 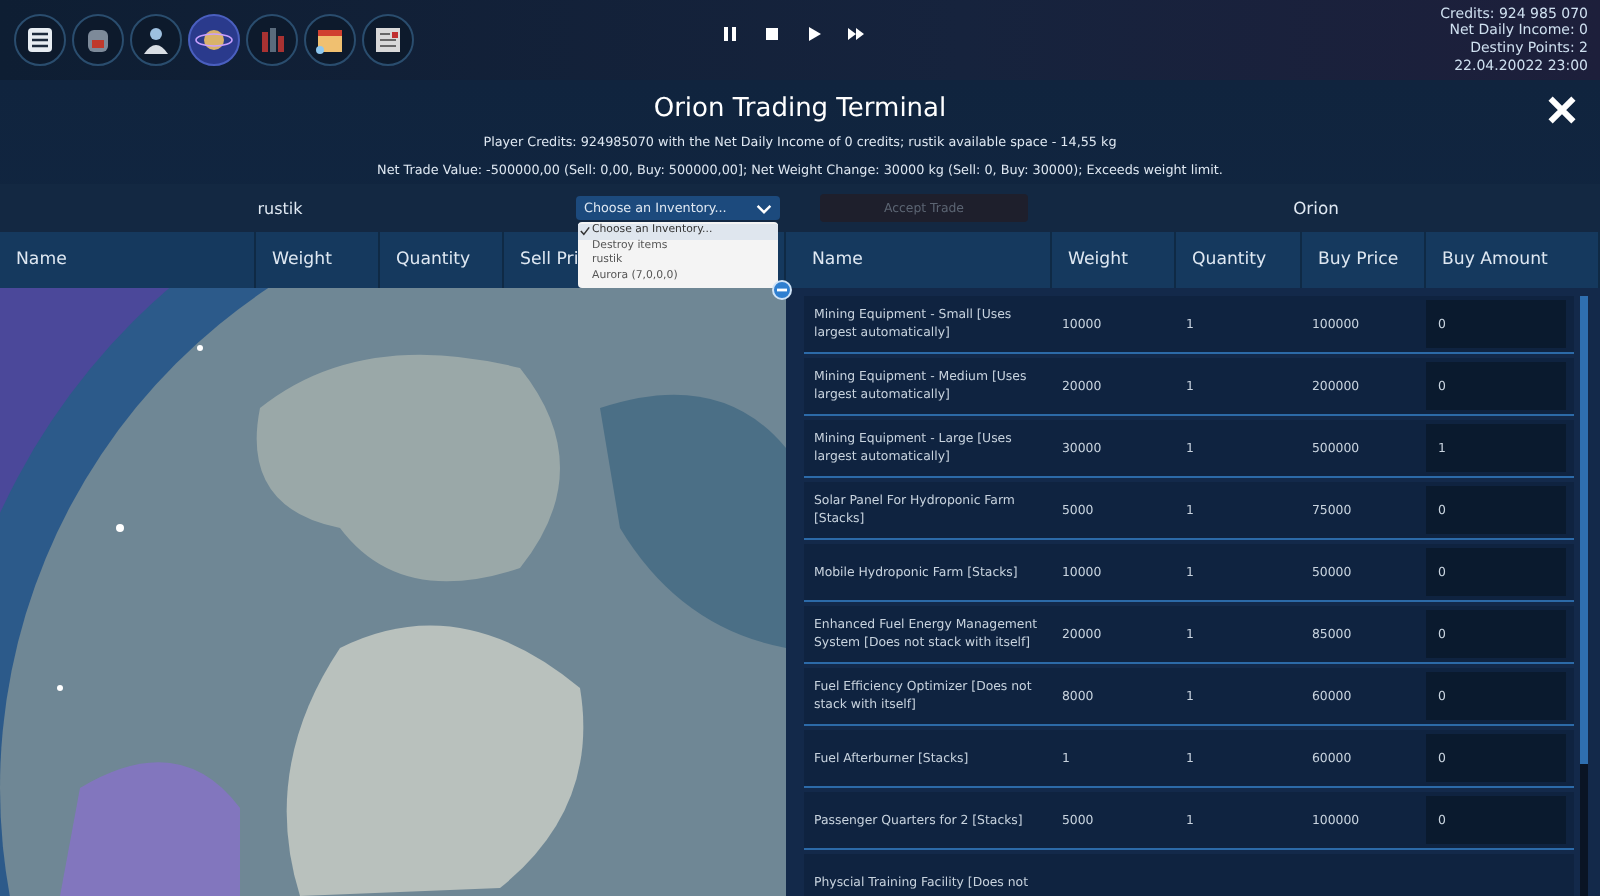 I want to click on scroll-knob-icon, so click(x=782, y=289).